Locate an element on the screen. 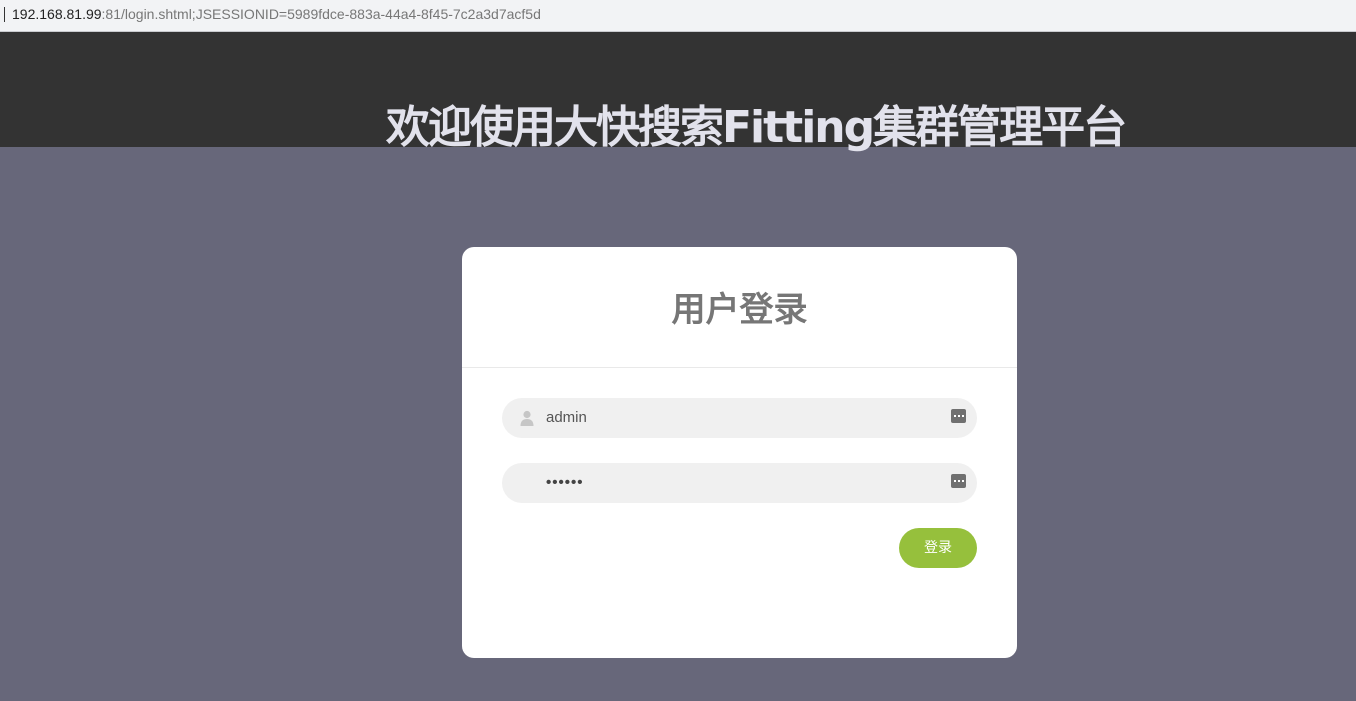 The height and width of the screenshot is (701, 1356). username-field: admin is located at coordinates (739, 418).